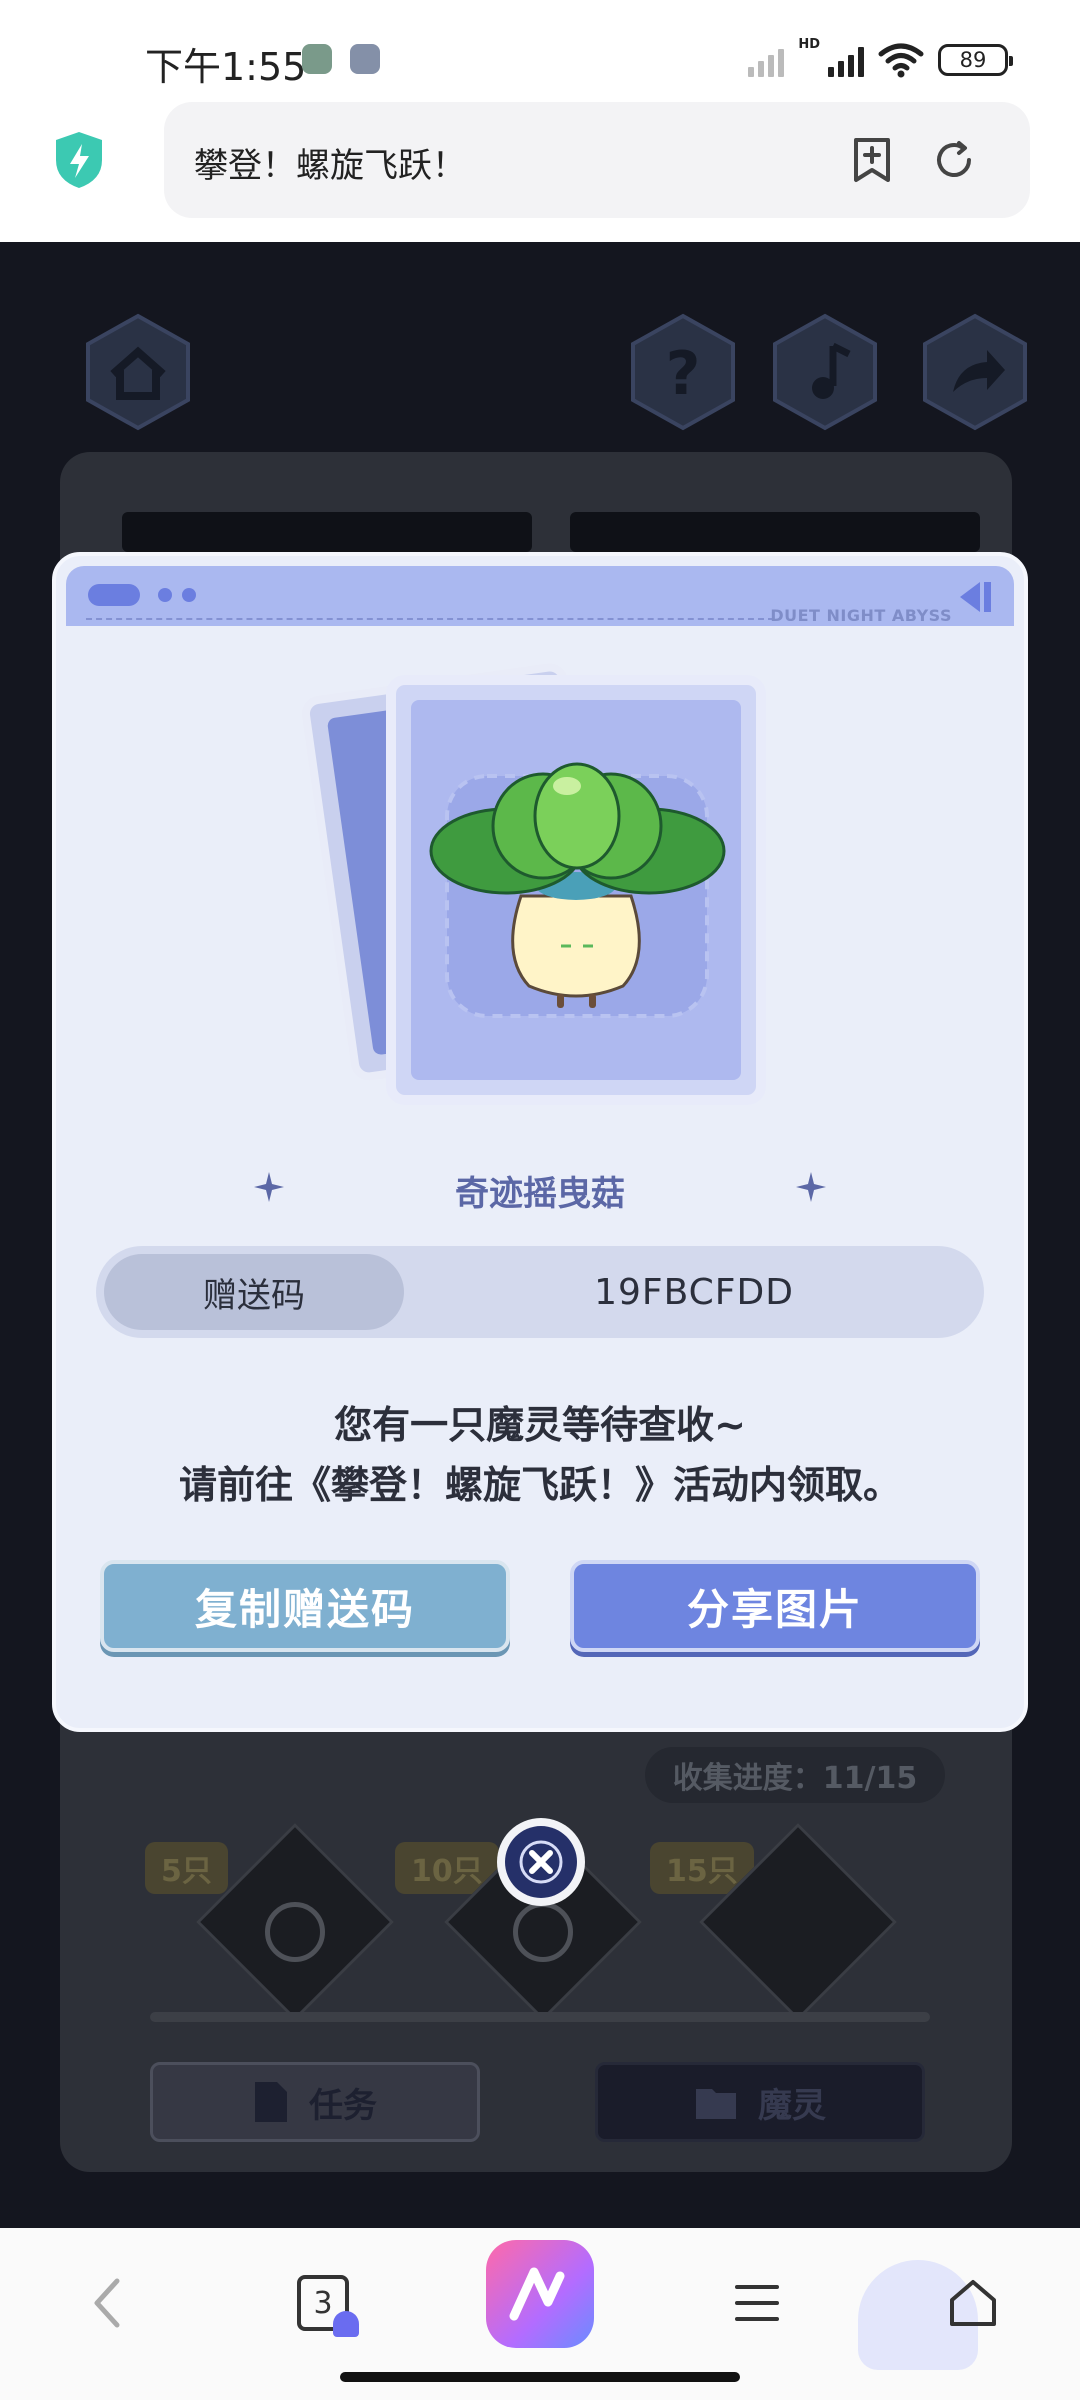 The image size is (1080, 2400). What do you see at coordinates (271, 2102) in the screenshot?
I see `document-icon` at bounding box center [271, 2102].